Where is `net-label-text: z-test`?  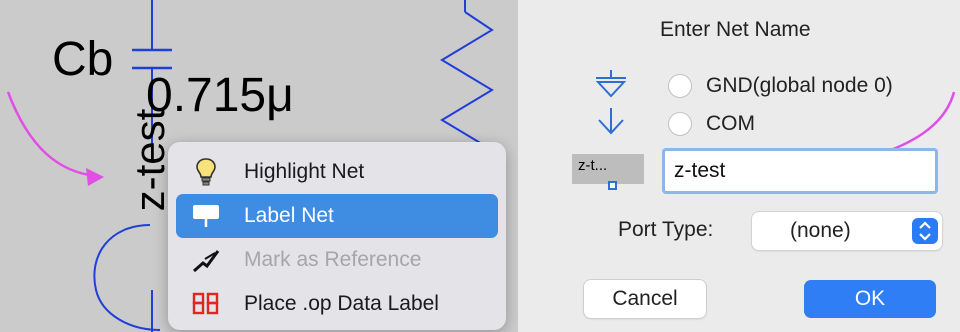
net-label-text: z-test is located at coordinates (149, 160).